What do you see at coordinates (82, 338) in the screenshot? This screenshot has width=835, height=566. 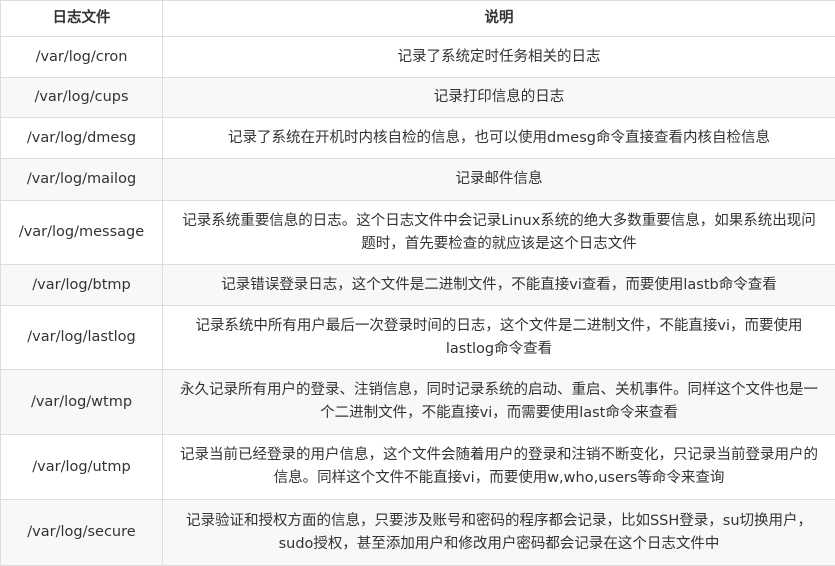 I see `log-file-path: /var/log/lastlog` at bounding box center [82, 338].